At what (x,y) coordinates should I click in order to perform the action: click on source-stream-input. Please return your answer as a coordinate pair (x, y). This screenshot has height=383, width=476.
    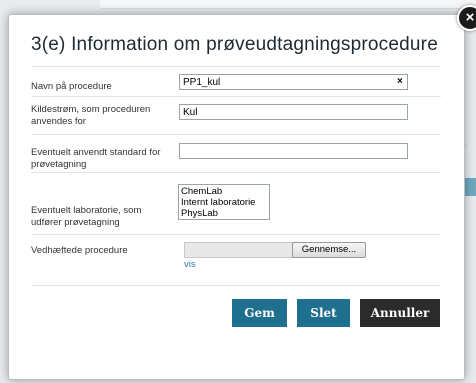
    Looking at the image, I should click on (293, 112).